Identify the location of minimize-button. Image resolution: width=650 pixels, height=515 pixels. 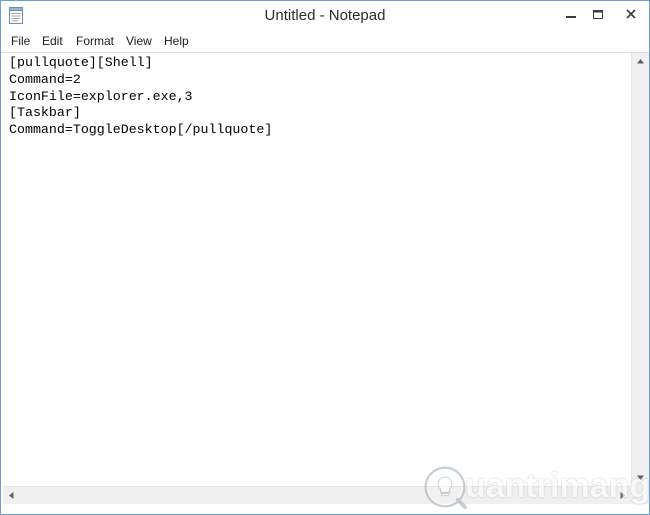
(571, 16).